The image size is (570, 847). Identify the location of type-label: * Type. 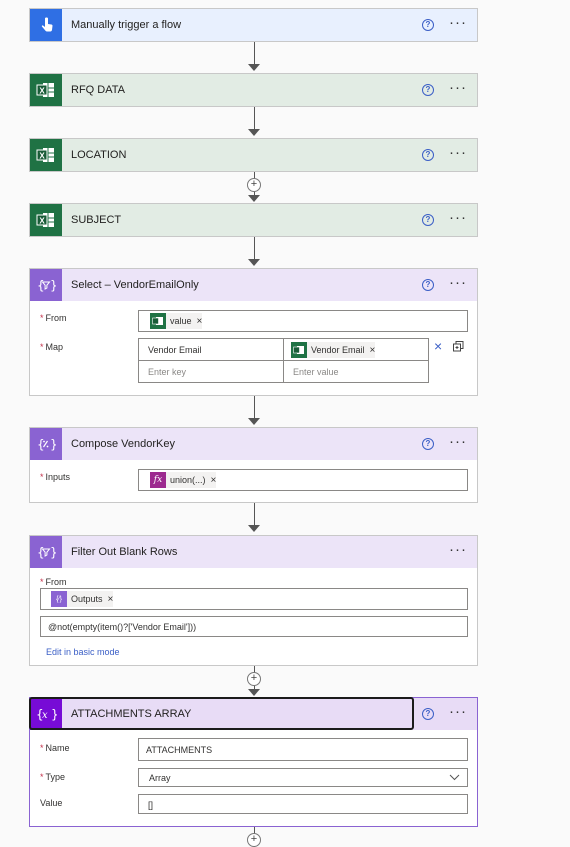
(53, 777).